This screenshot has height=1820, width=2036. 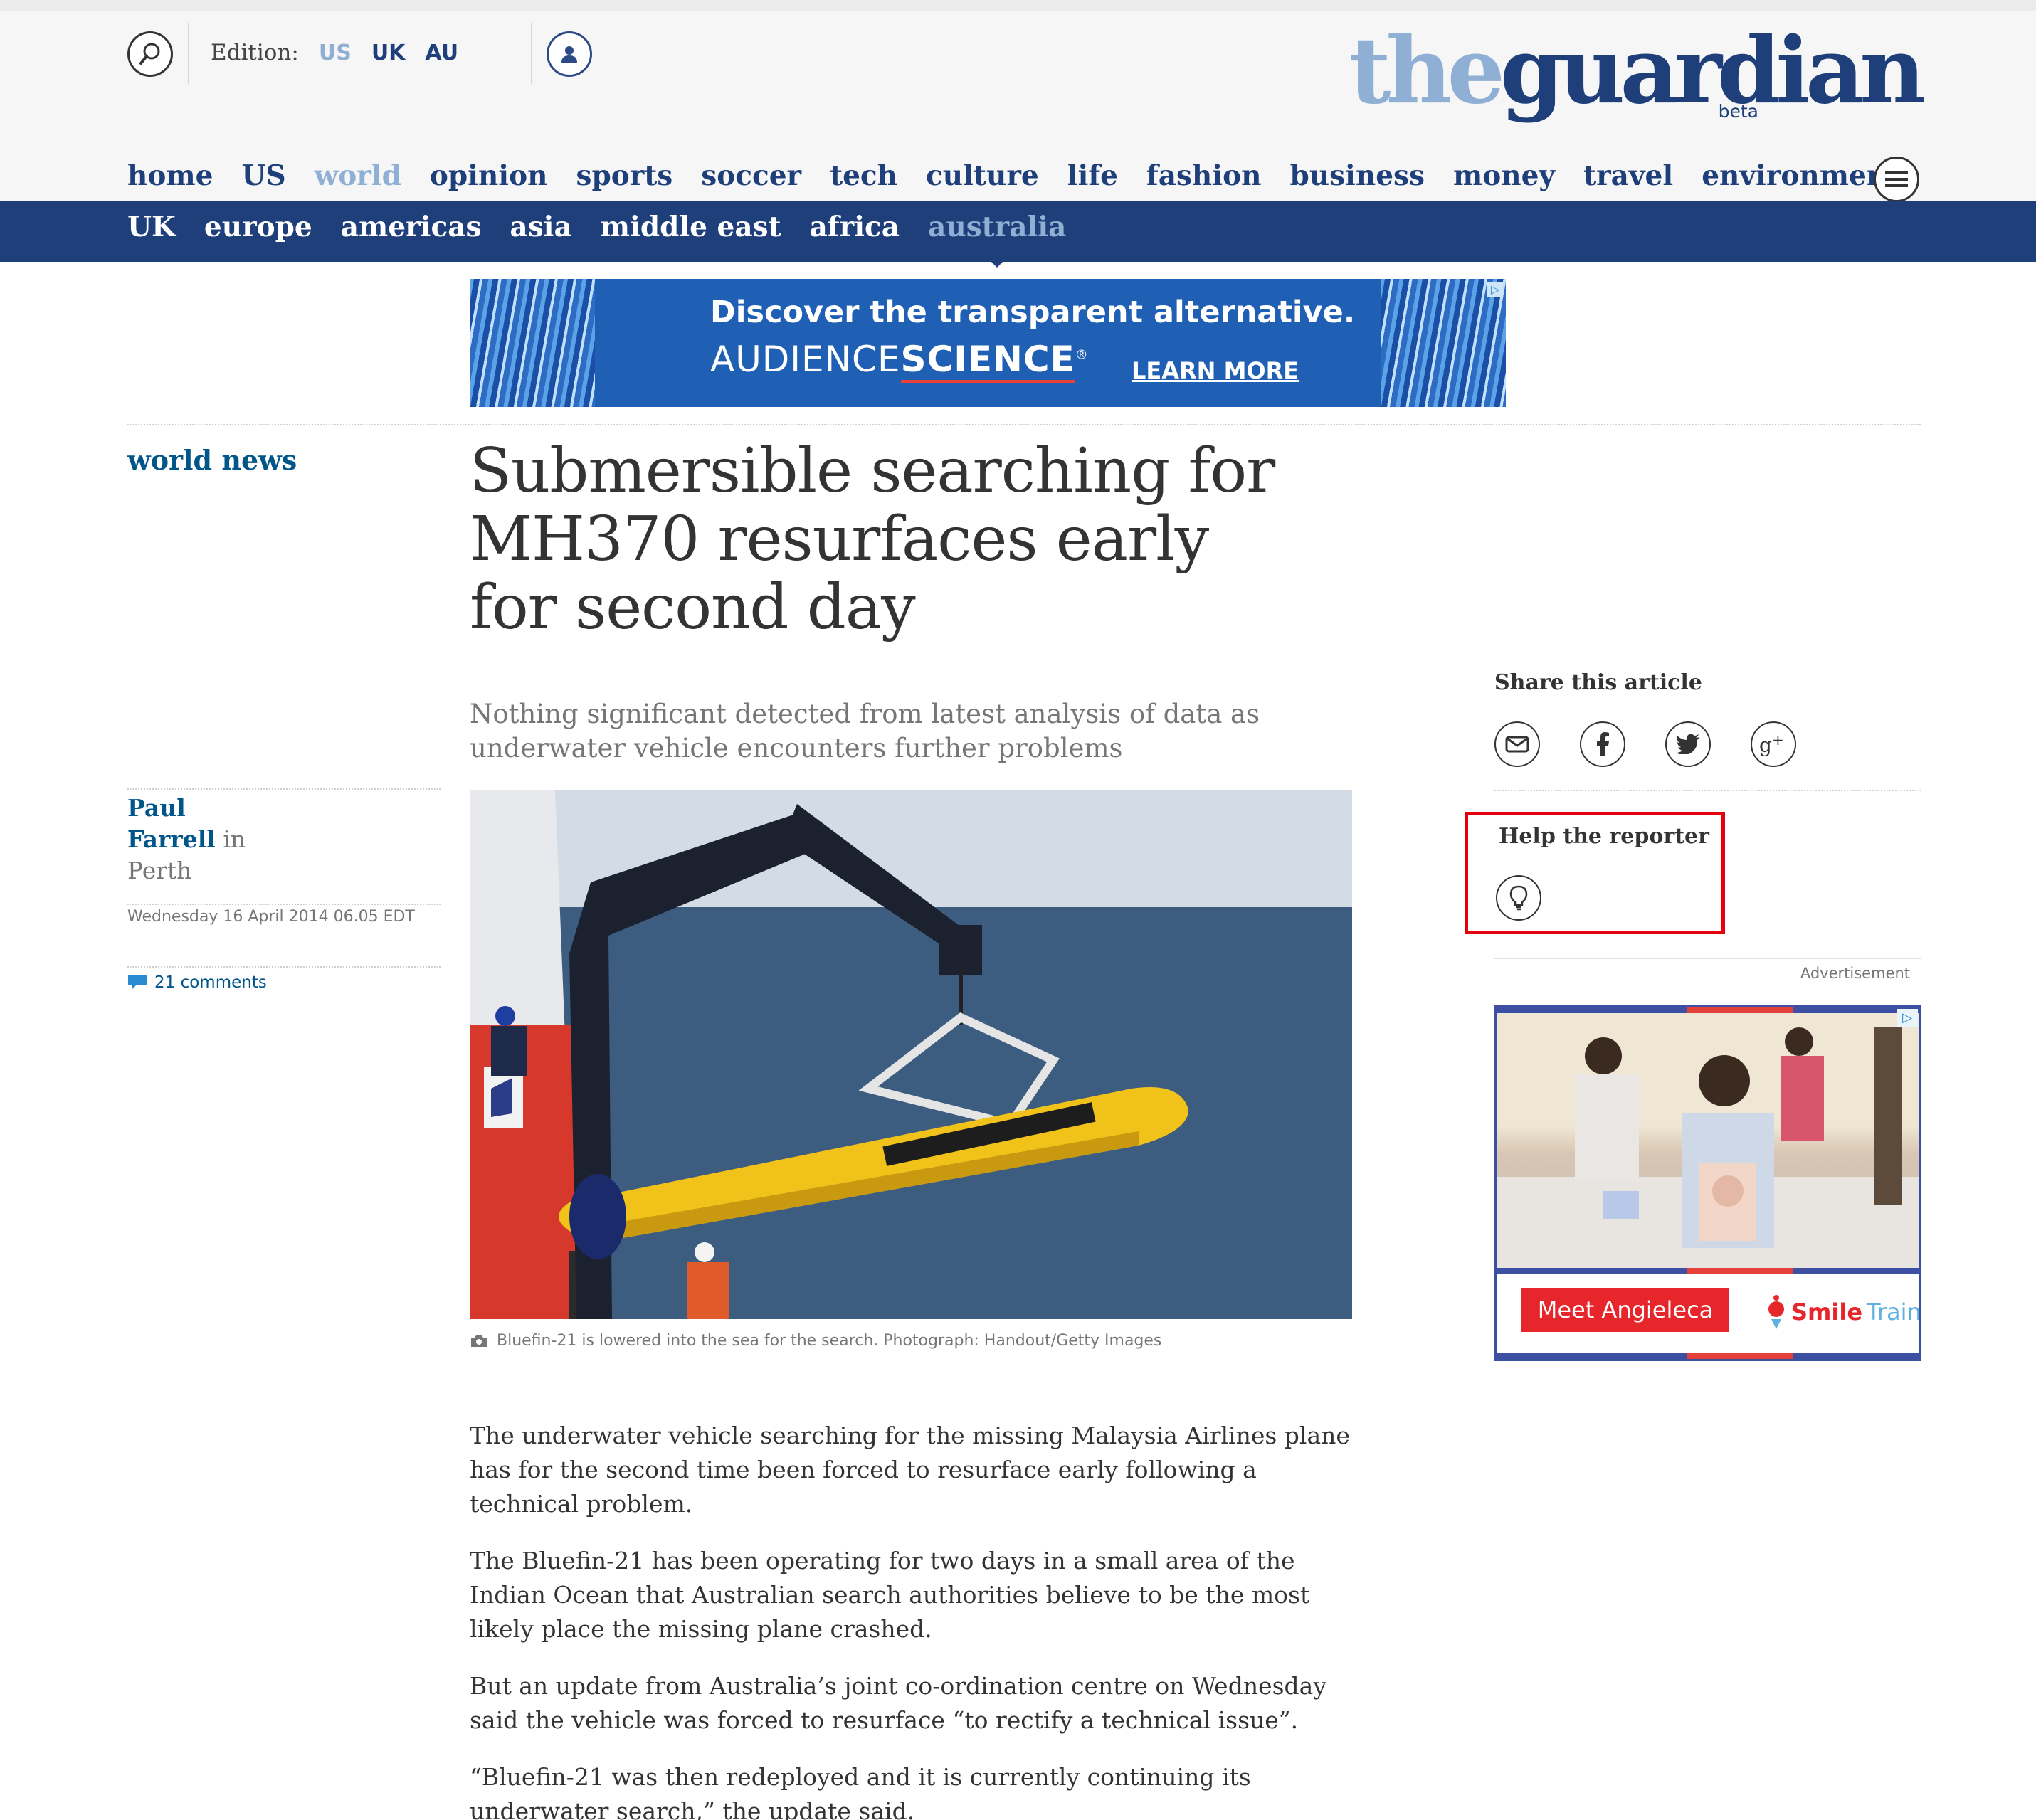 I want to click on byline-location: Perth, so click(x=160, y=870).